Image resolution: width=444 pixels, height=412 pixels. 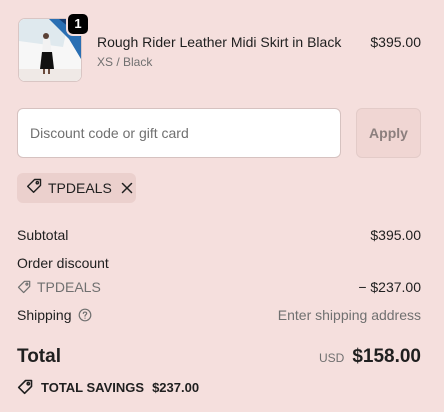 I want to click on shipping-value: Enter shipping address, so click(x=349, y=315).